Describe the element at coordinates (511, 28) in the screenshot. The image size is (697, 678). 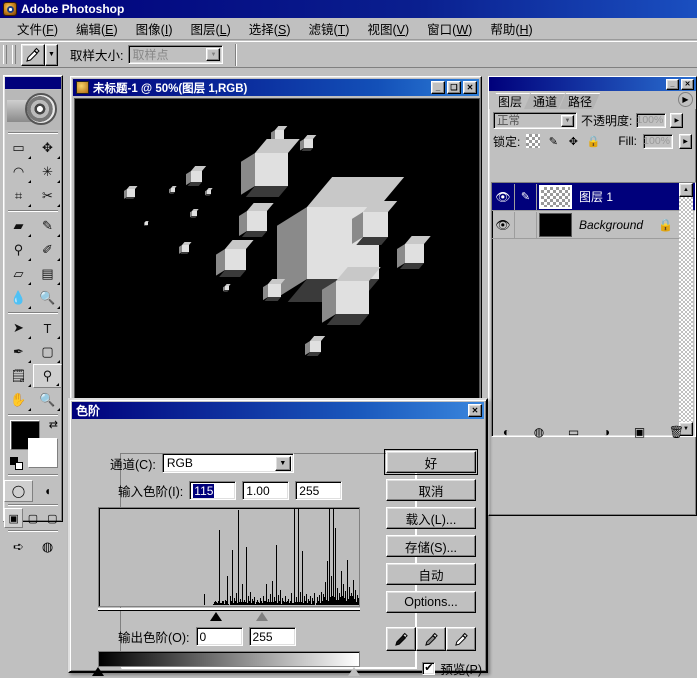
I see `menu-item-h: 帮助(H)` at that location.